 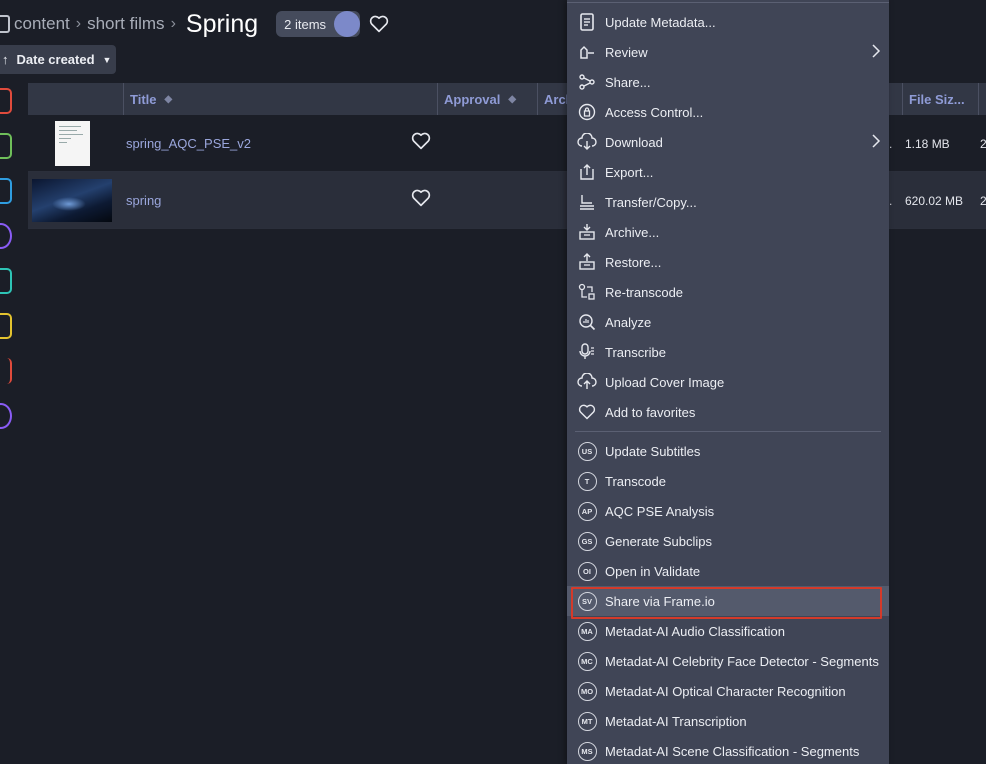 I want to click on menu-item-label: Generate Subclips, so click(x=658, y=541).